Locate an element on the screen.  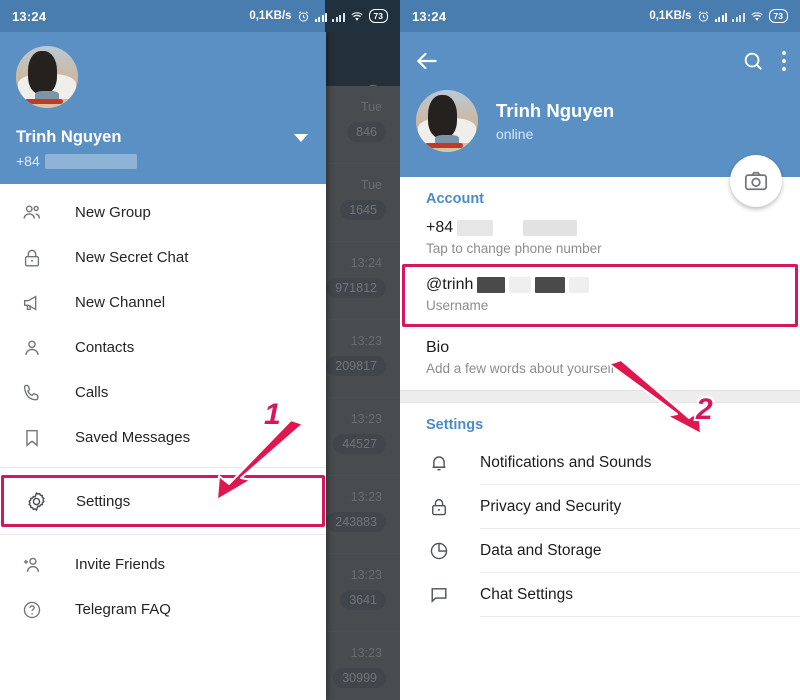
menu-item-invite-friends: Invite Friends is located at coordinates (163, 564).